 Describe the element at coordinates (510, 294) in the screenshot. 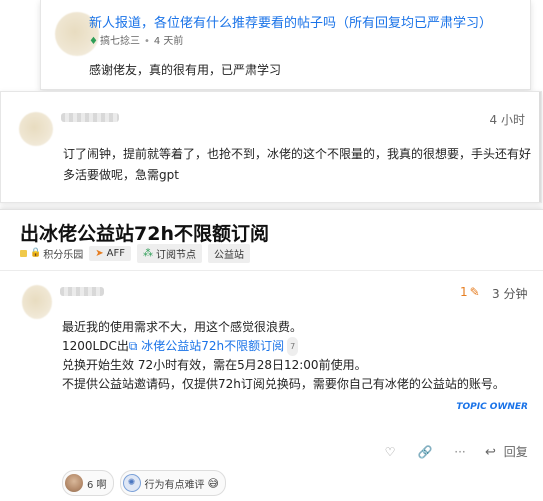

I see `post-time: 3 分钟` at that location.